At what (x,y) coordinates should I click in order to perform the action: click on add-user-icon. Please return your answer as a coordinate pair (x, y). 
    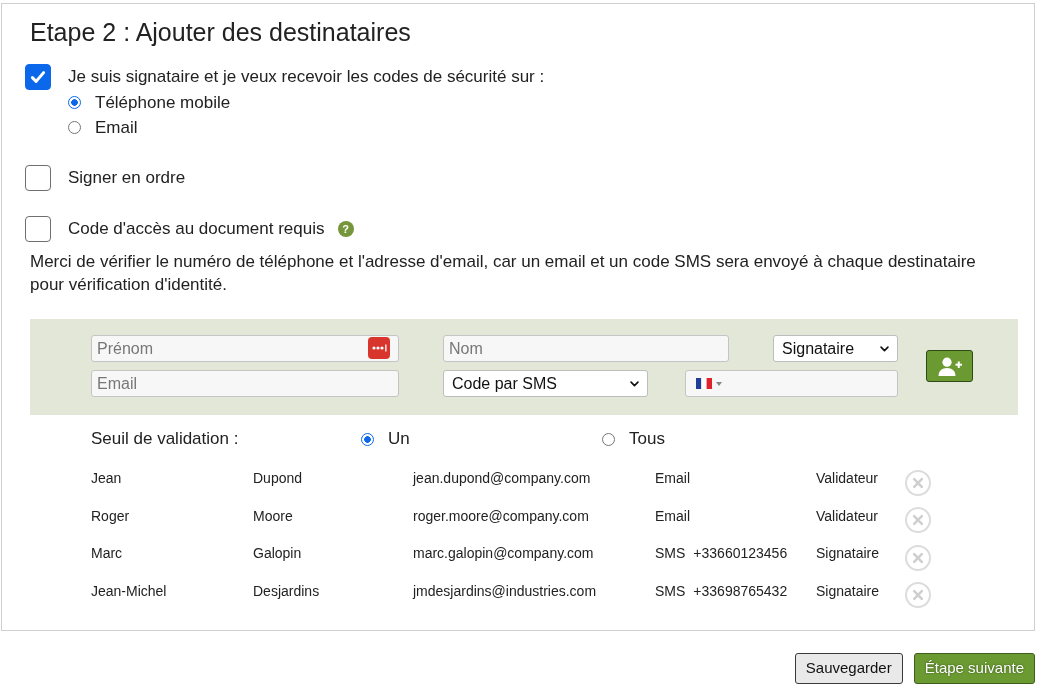
    Looking at the image, I should click on (949, 366).